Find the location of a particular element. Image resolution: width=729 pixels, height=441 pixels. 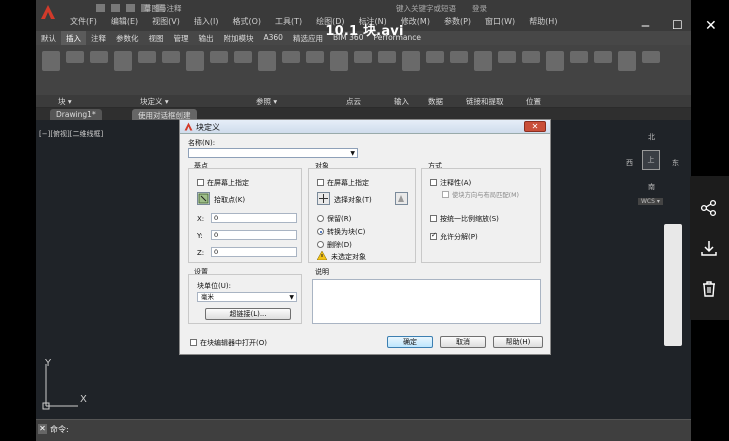

share-icon is located at coordinates (709, 208).